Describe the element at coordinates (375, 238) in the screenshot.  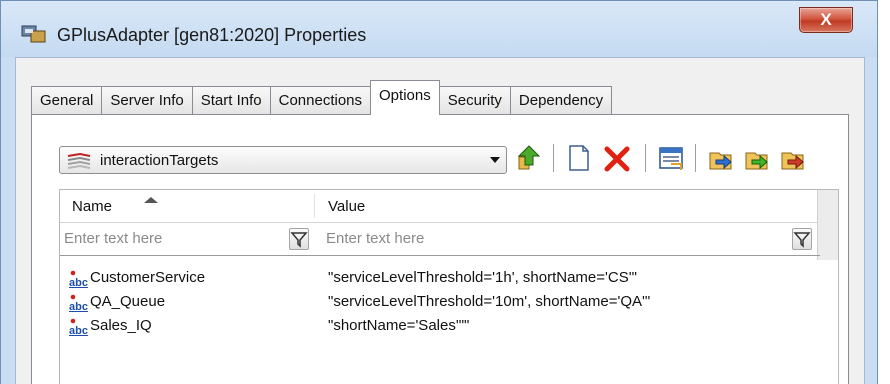
I see `value-filter-placeholder: Enter text here` at that location.